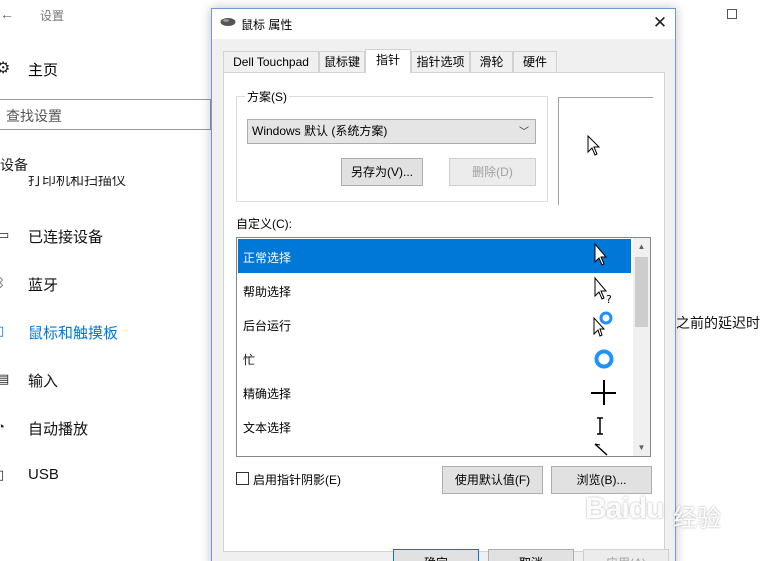  What do you see at coordinates (434, 392) in the screenshot?
I see `list-item: 精确选择` at bounding box center [434, 392].